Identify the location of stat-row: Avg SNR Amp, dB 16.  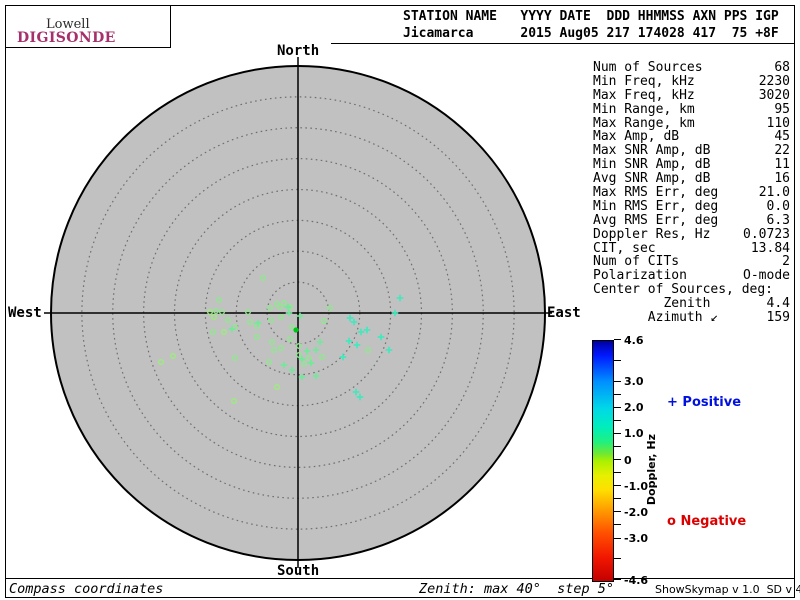
(691, 179).